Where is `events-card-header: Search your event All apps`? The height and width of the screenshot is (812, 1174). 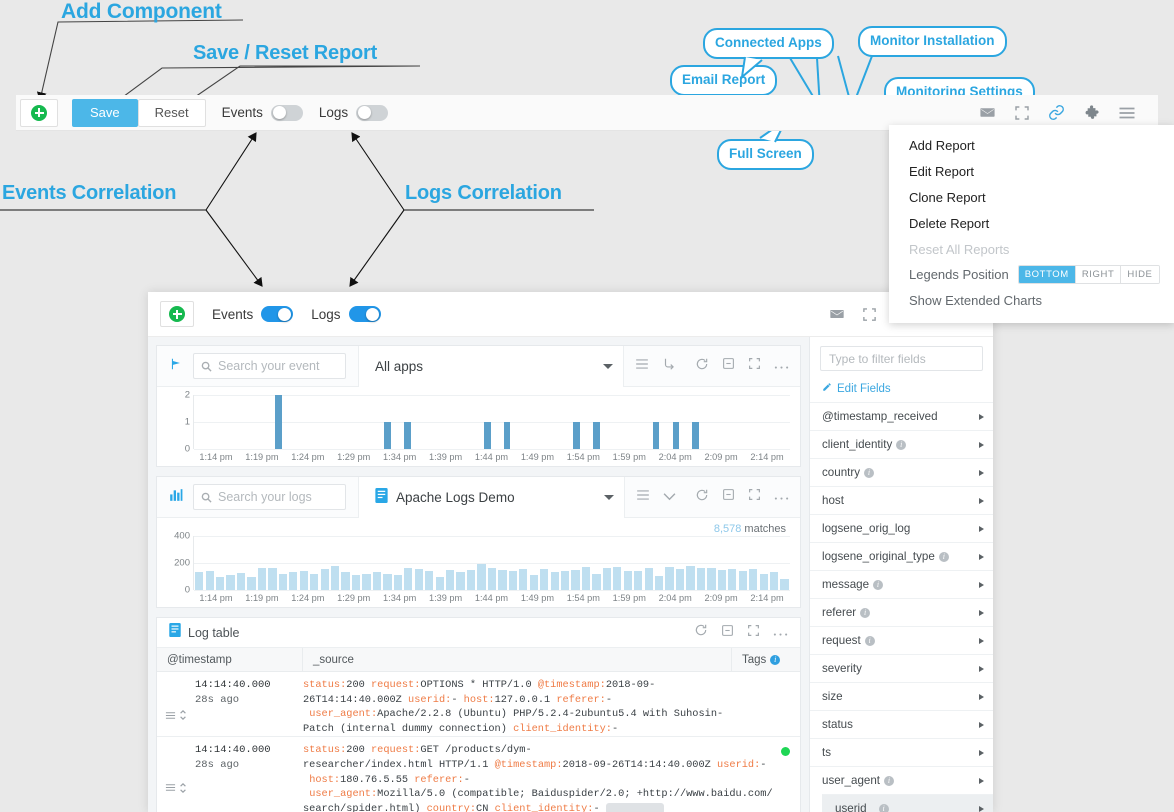 events-card-header: Search your event All apps is located at coordinates (478, 366).